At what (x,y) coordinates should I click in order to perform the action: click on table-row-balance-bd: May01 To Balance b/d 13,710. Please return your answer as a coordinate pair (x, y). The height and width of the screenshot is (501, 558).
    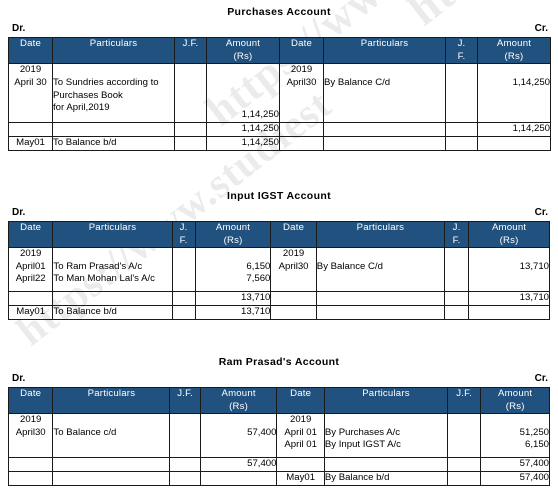
    Looking at the image, I should click on (278, 312).